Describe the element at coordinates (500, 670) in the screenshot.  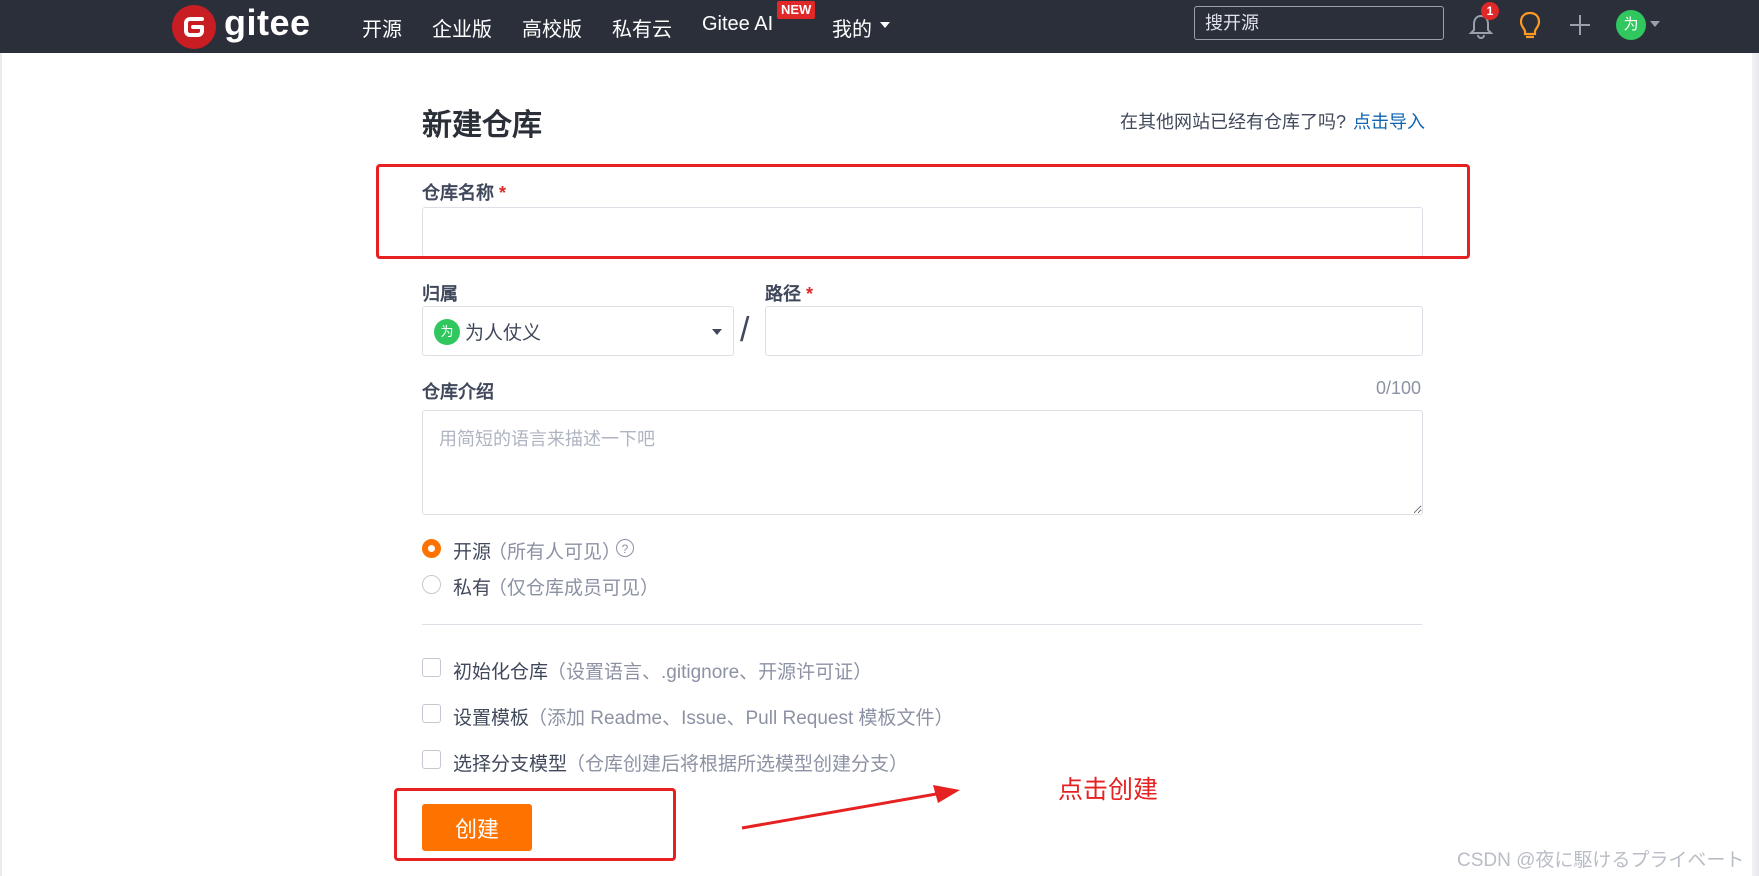
I see `init-repo-label: 初始化仓库` at that location.